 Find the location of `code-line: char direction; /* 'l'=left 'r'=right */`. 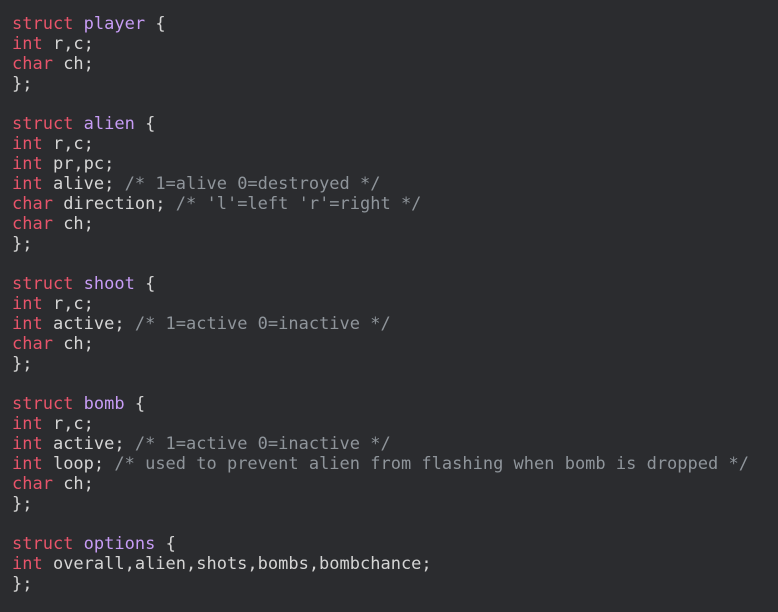

code-line: char direction; /* 'l'=left 'r'=right */ is located at coordinates (395, 204).